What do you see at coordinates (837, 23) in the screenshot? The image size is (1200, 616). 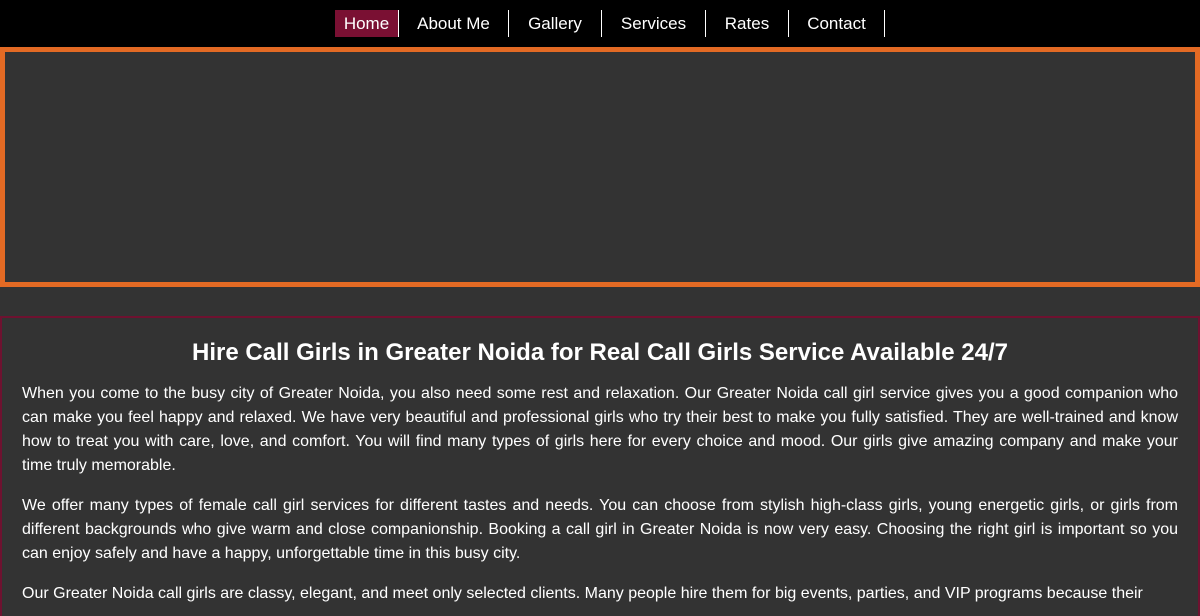 I see `nav-item-contact: Contact` at bounding box center [837, 23].